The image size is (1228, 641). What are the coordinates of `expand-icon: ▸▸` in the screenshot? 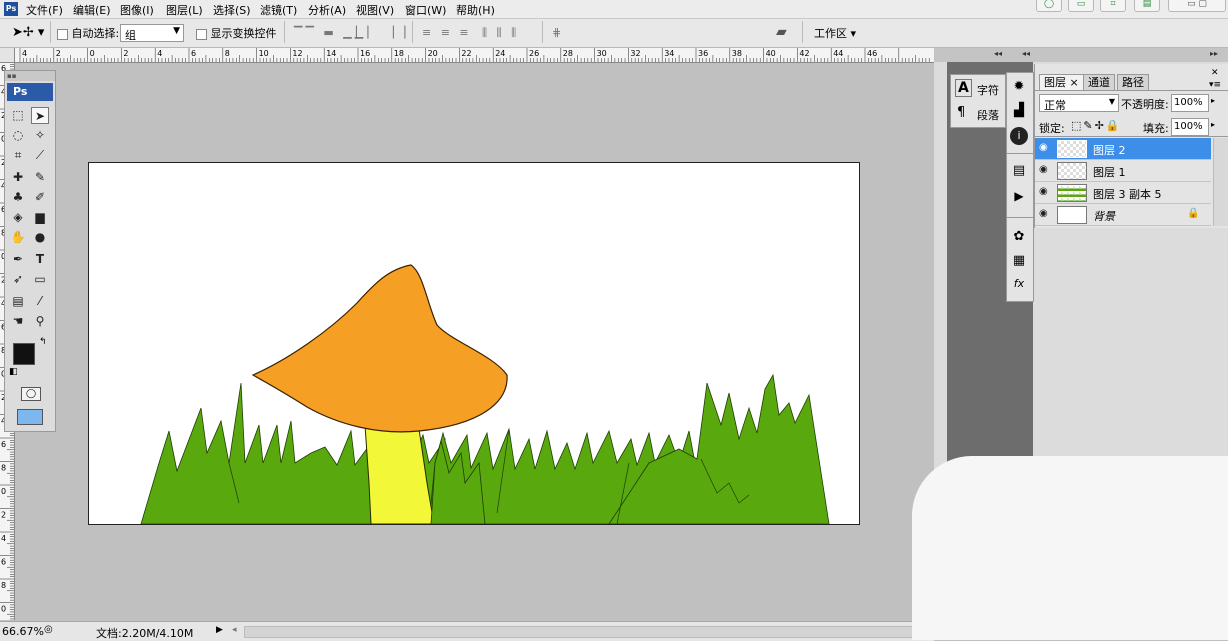 It's located at (1214, 53).